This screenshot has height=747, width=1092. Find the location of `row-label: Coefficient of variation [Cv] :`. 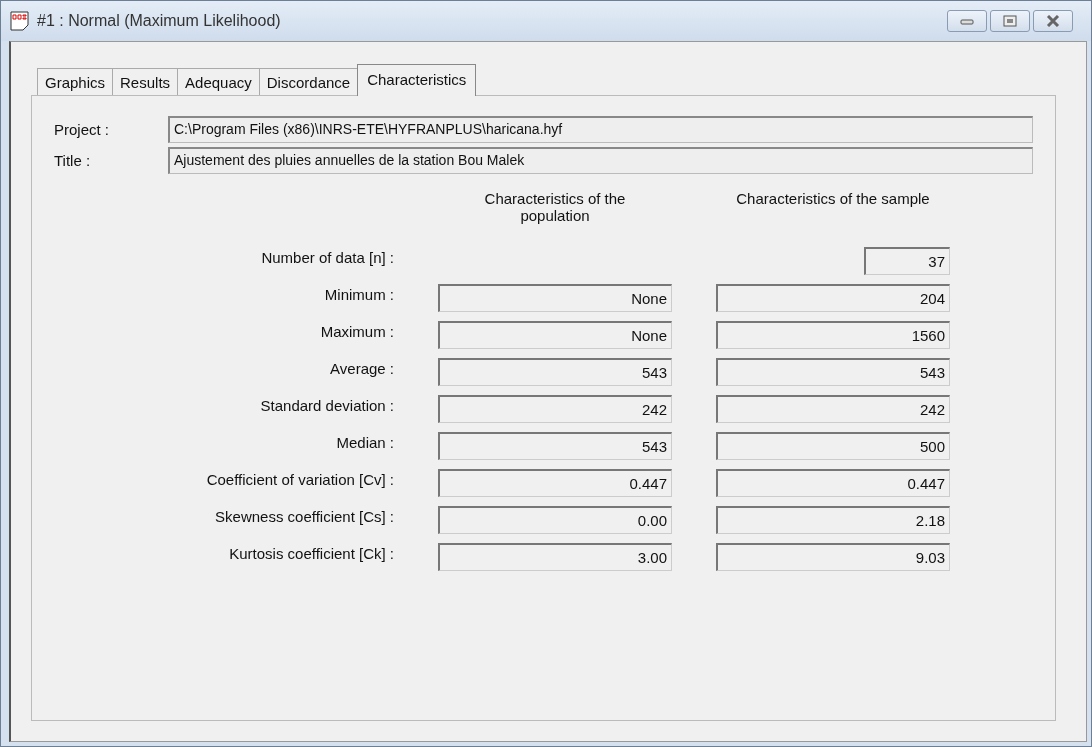

row-label: Coefficient of variation [Cv] : is located at coordinates (299, 479).